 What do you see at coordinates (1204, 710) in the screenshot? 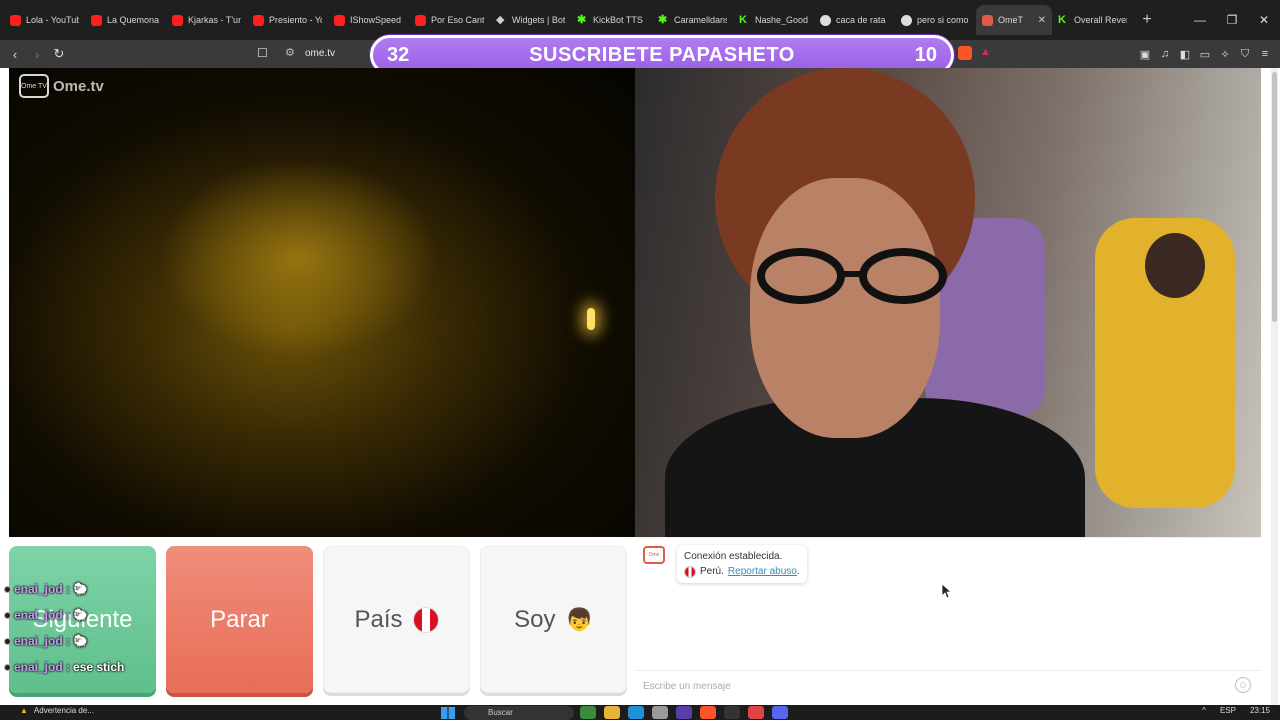
I see `tray-chevron-icon: ^` at bounding box center [1204, 710].